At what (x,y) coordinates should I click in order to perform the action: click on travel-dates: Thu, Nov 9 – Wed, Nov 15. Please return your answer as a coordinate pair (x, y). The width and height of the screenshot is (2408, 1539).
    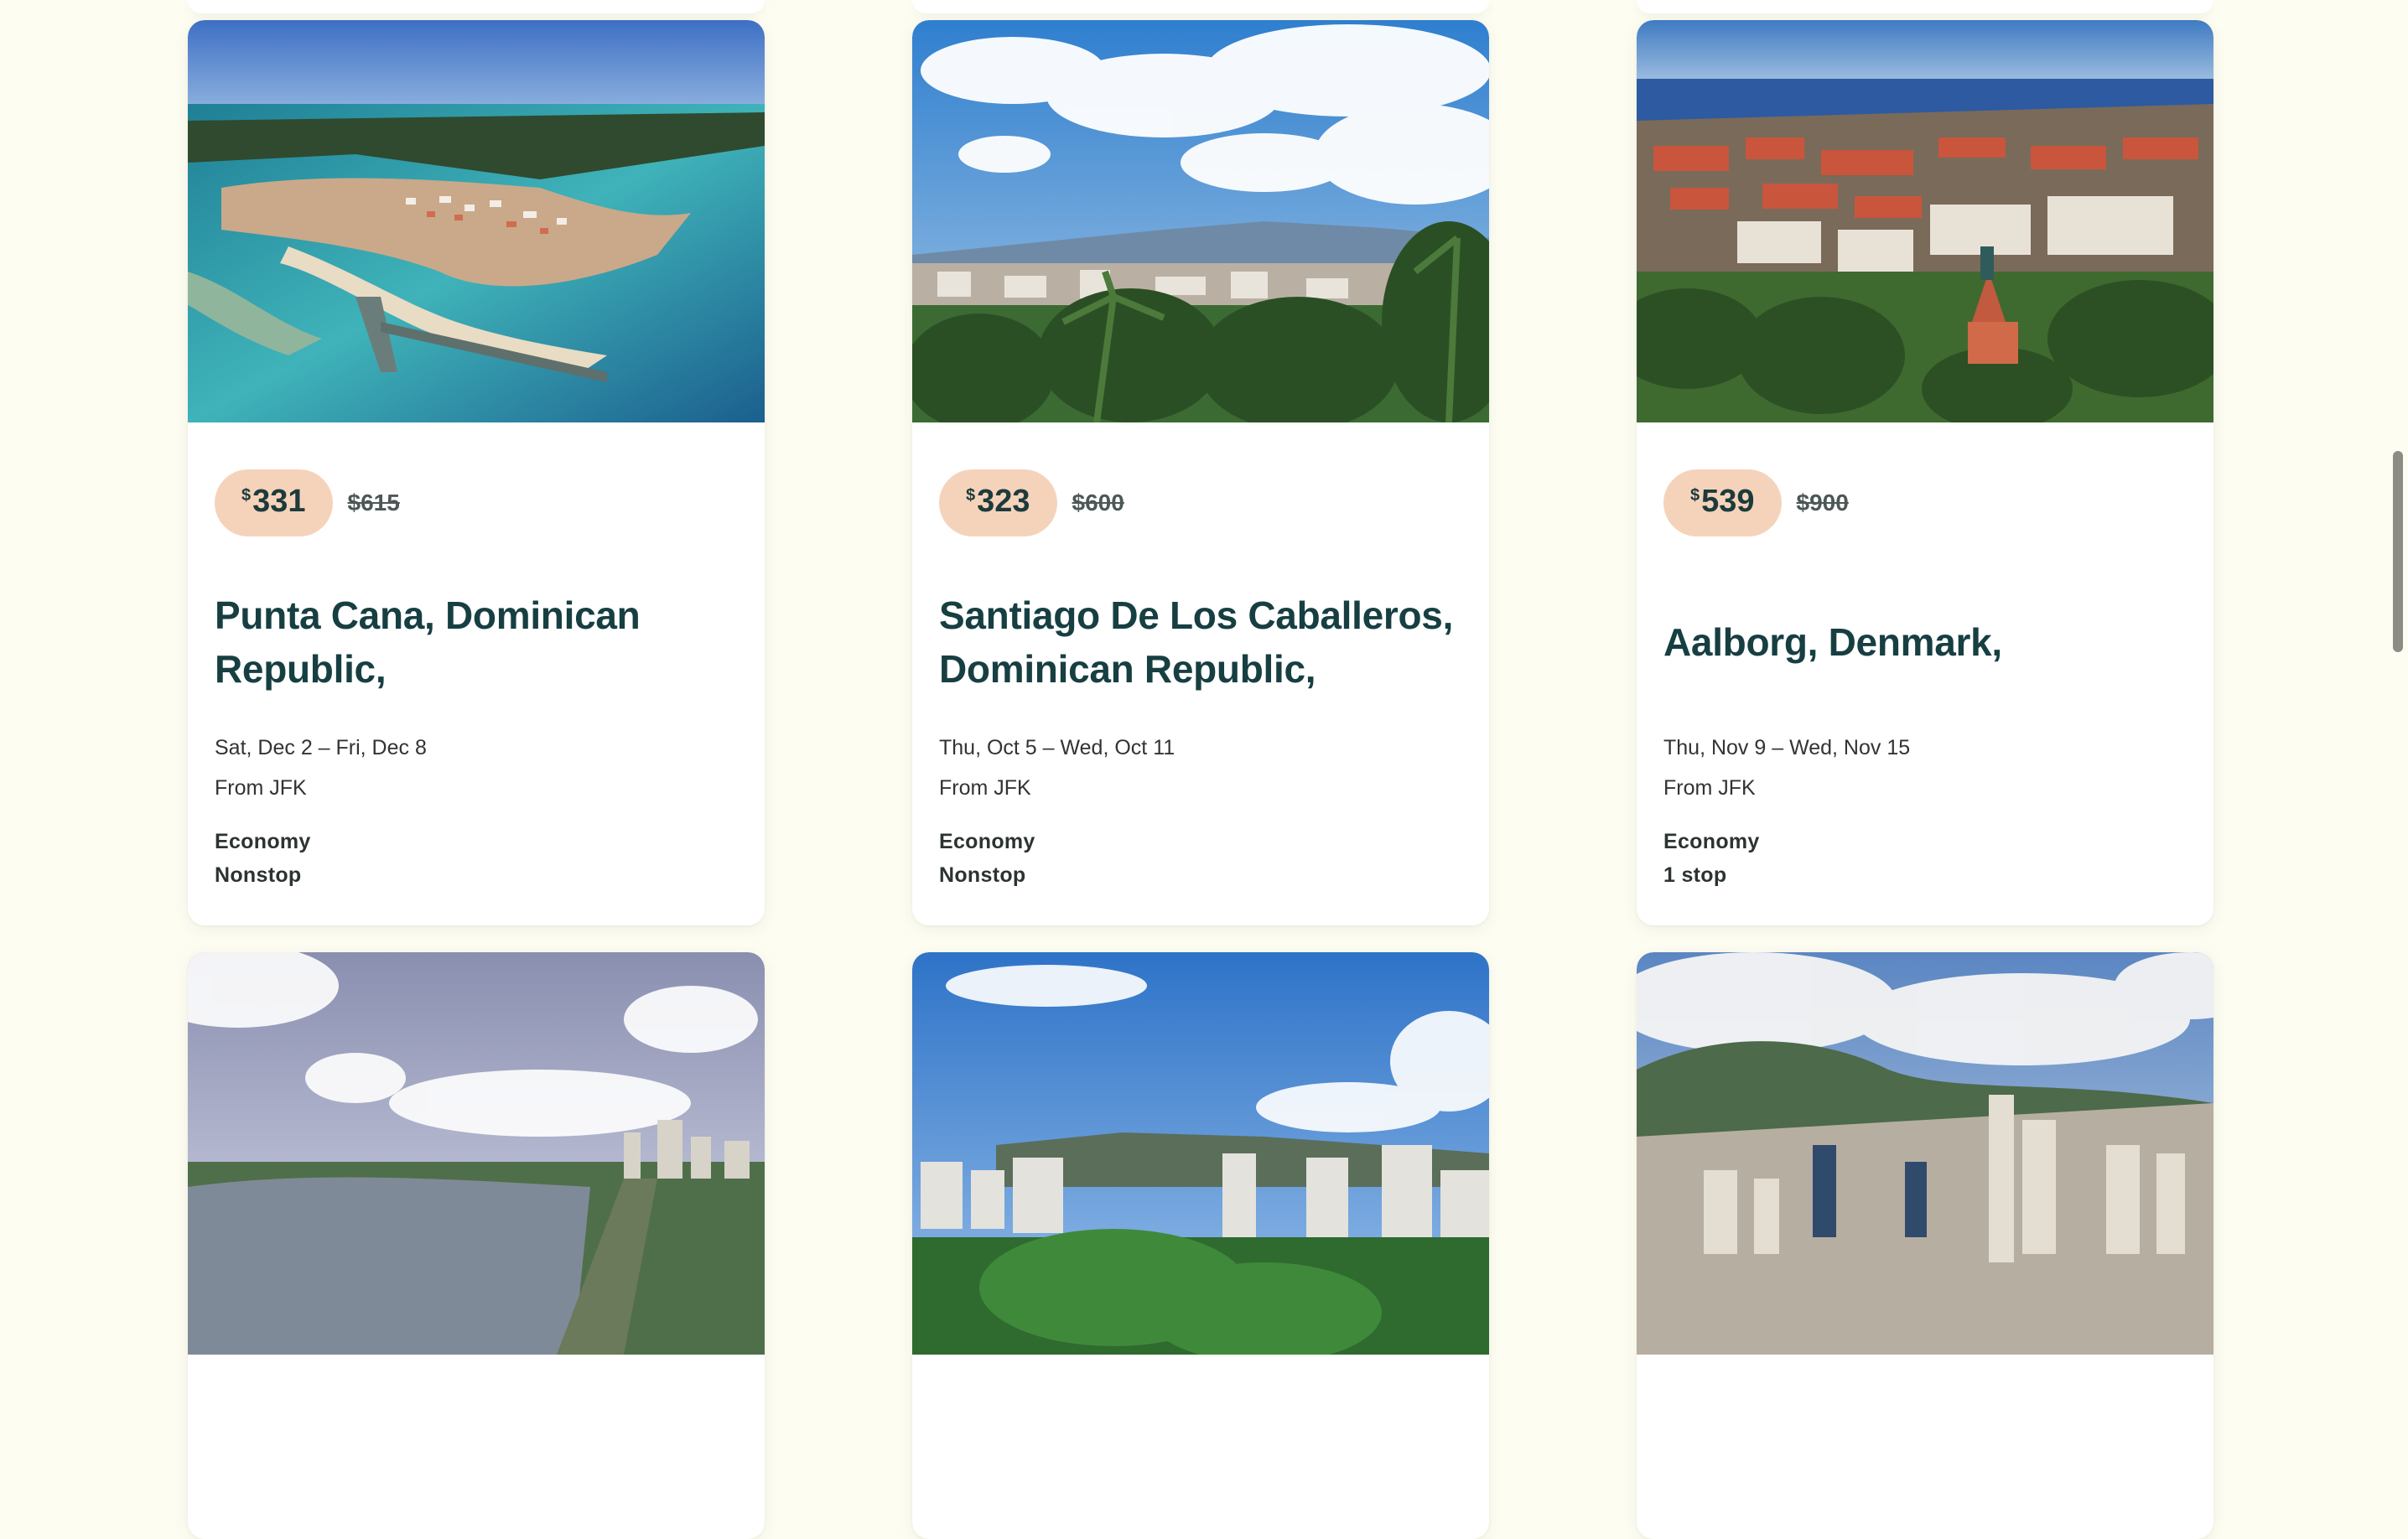
    Looking at the image, I should click on (1787, 747).